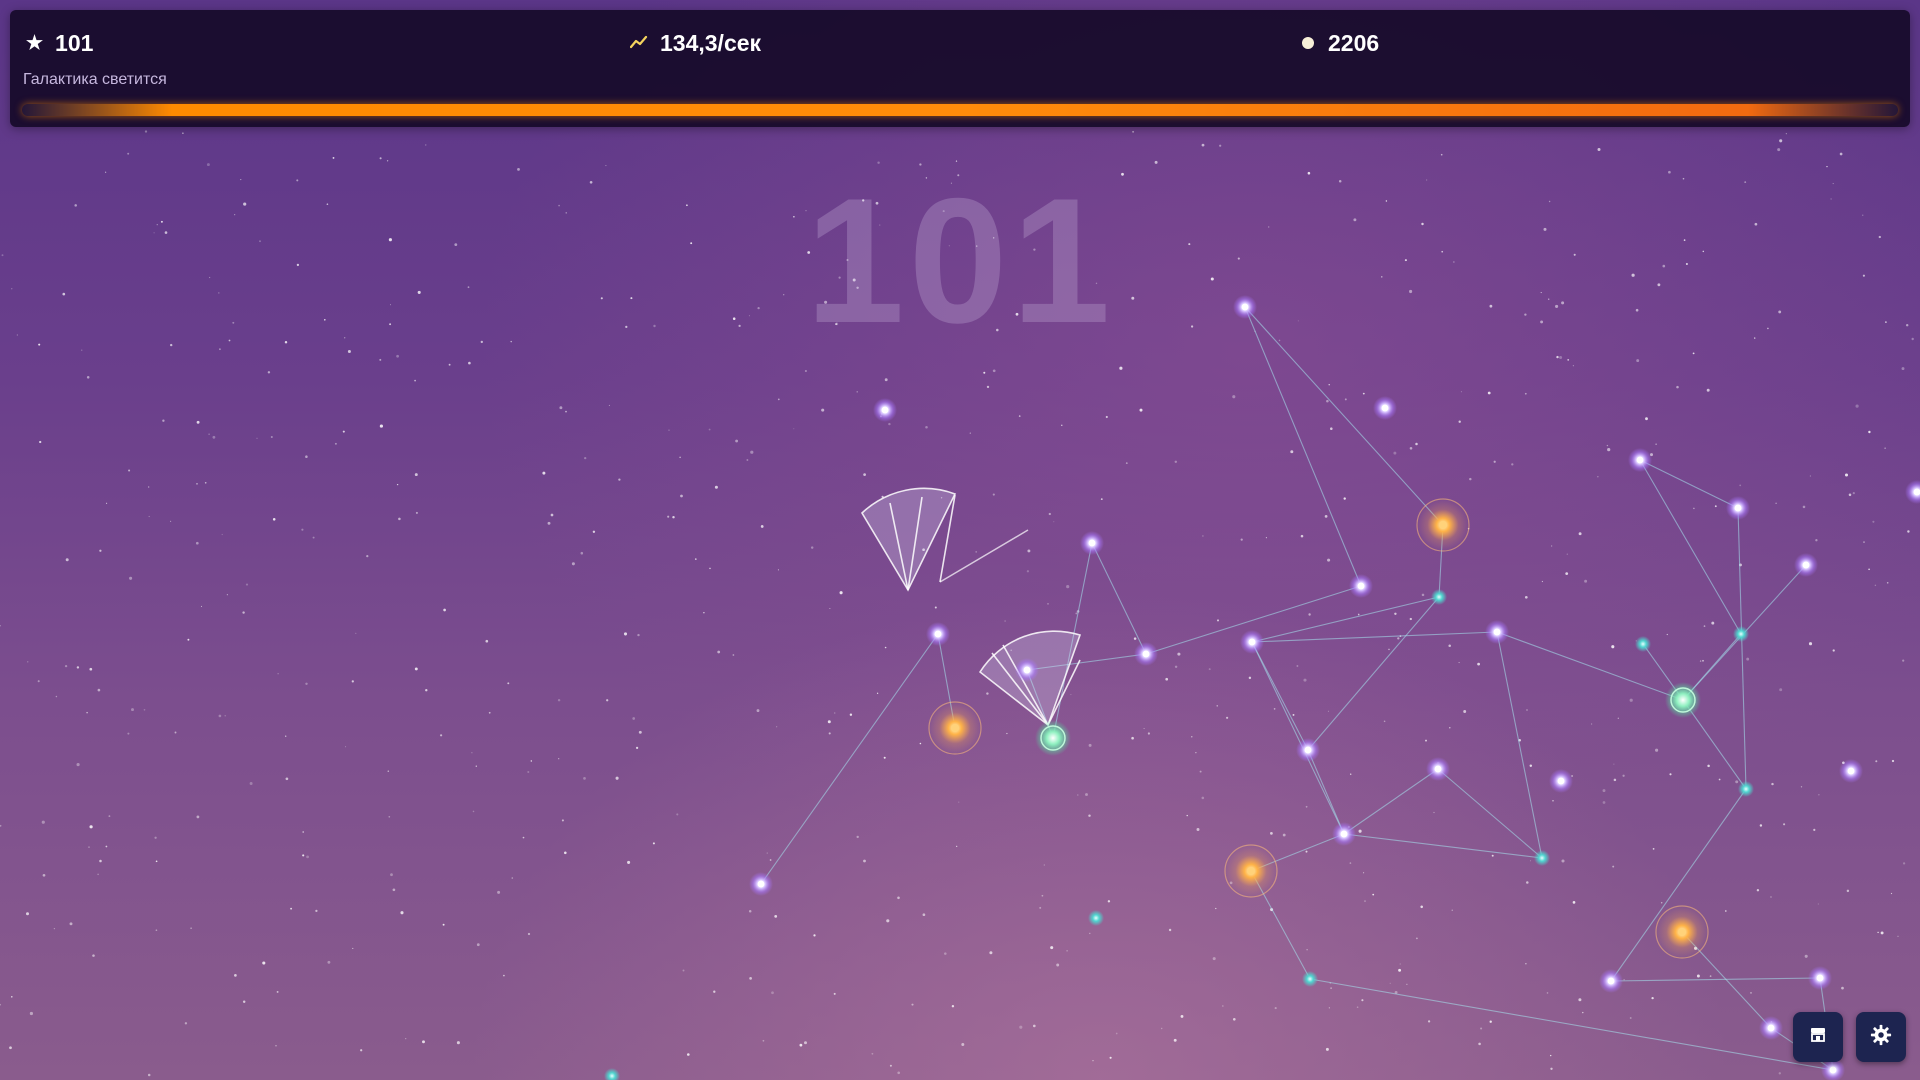 The image size is (1920, 1080). I want to click on shop-icon, so click(1818, 1037).